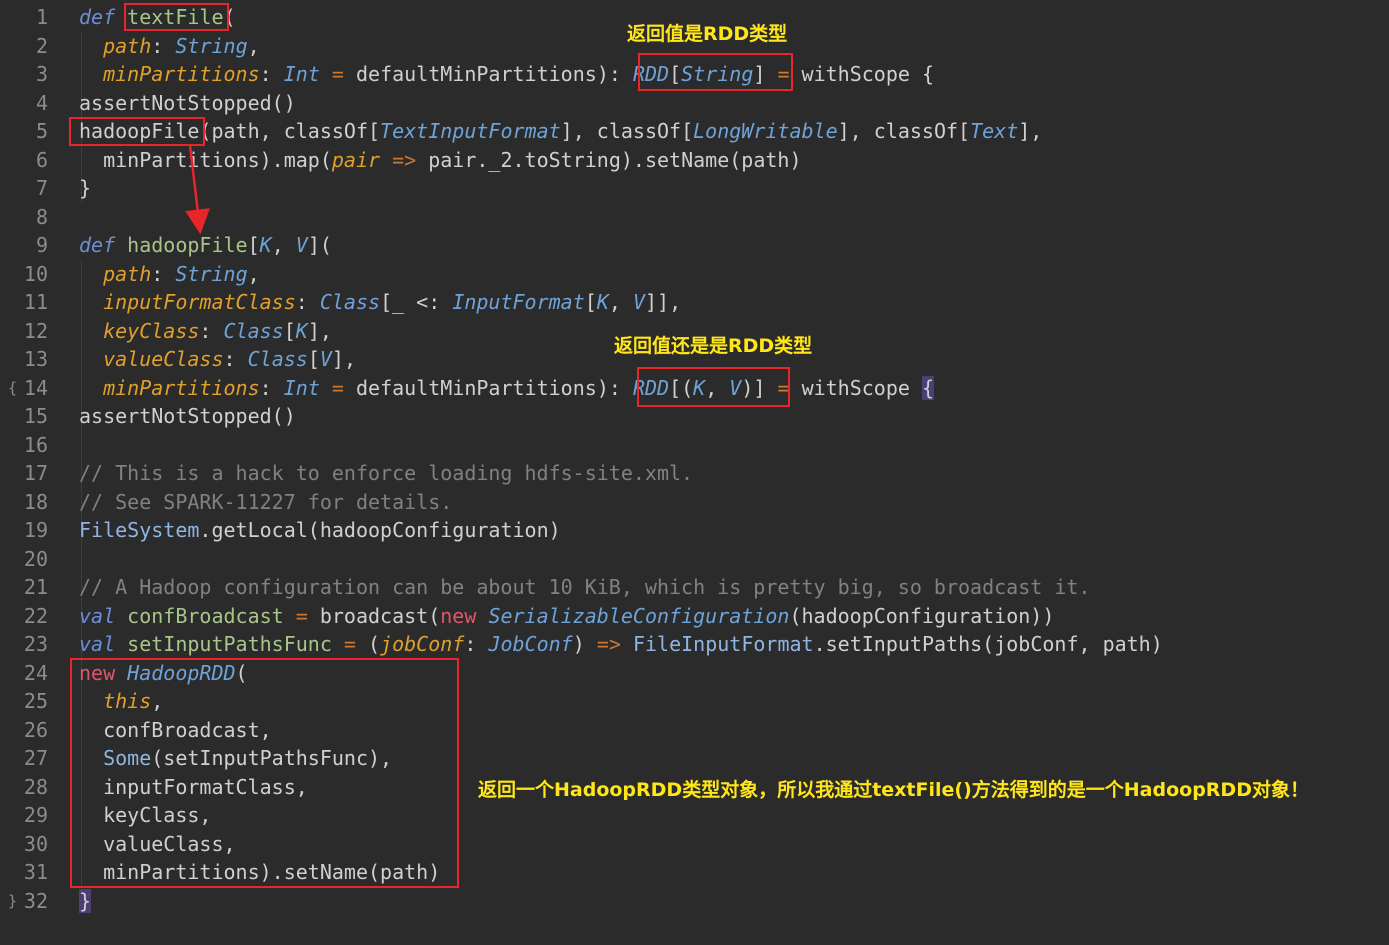  What do you see at coordinates (584, 644) in the screenshot?
I see `code-token: )` at bounding box center [584, 644].